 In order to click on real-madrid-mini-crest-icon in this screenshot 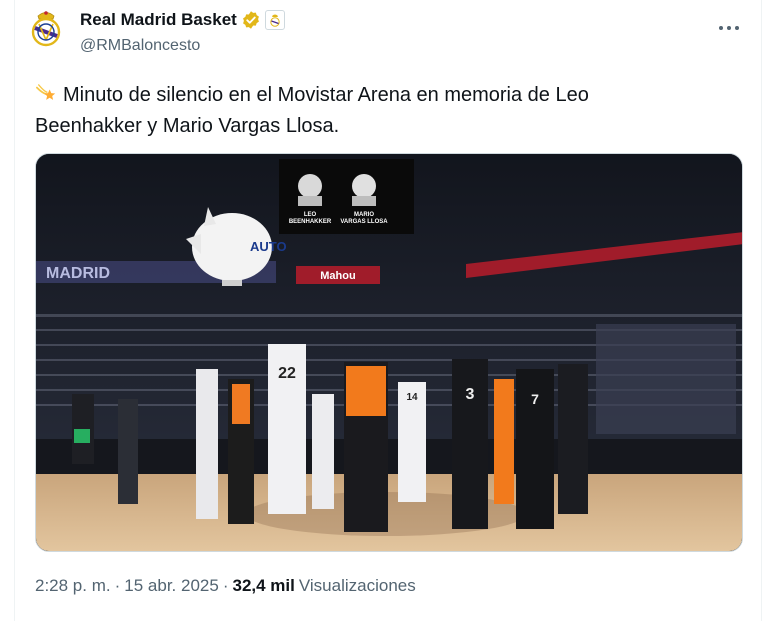, I will do `click(275, 20)`.